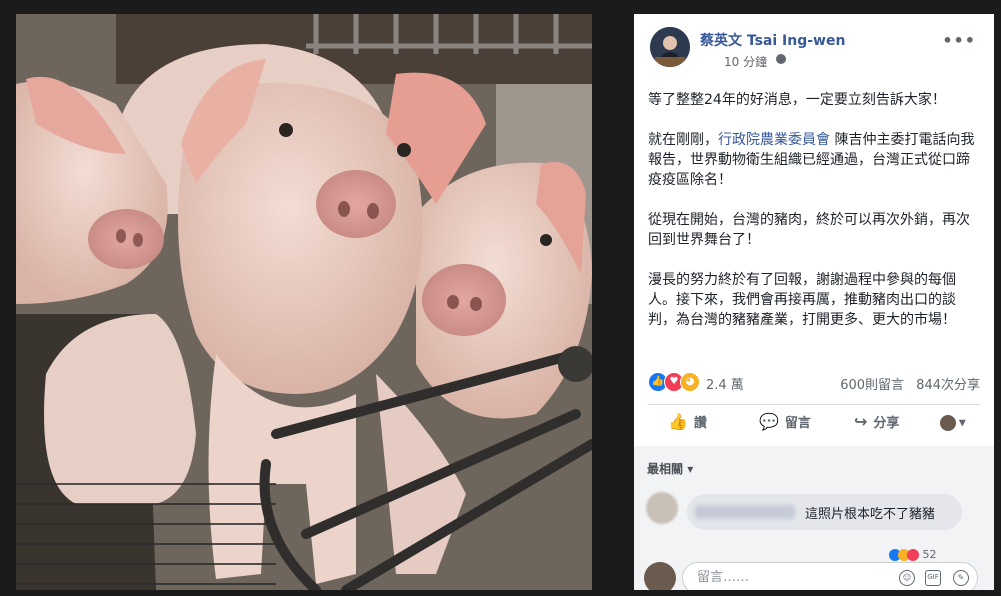  Describe the element at coordinates (690, 382) in the screenshot. I see `wow-icon: ◕` at that location.